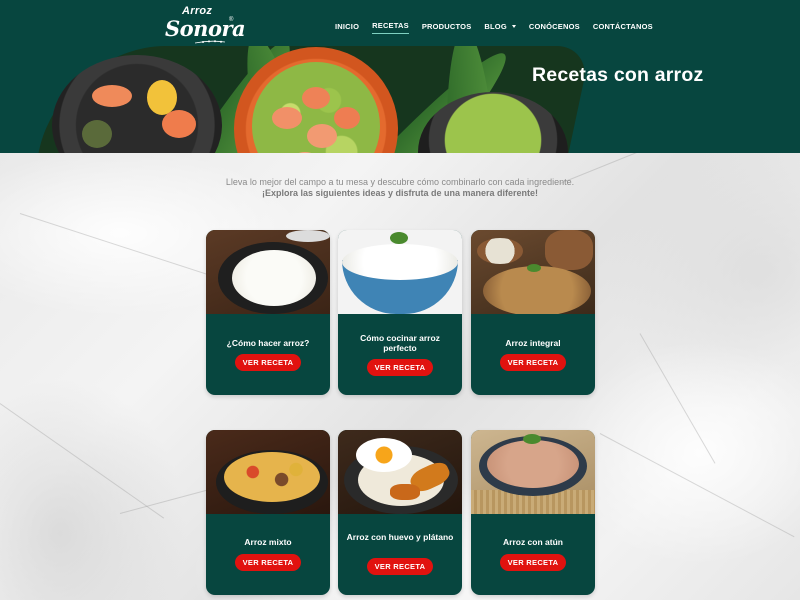  Describe the element at coordinates (618, 75) in the screenshot. I see `page-title: Recetas con arroz` at that location.